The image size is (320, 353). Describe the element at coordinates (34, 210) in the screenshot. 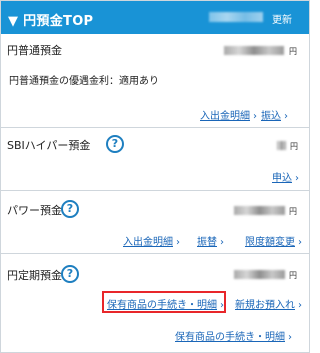

I see `power-title: パワー預金` at that location.